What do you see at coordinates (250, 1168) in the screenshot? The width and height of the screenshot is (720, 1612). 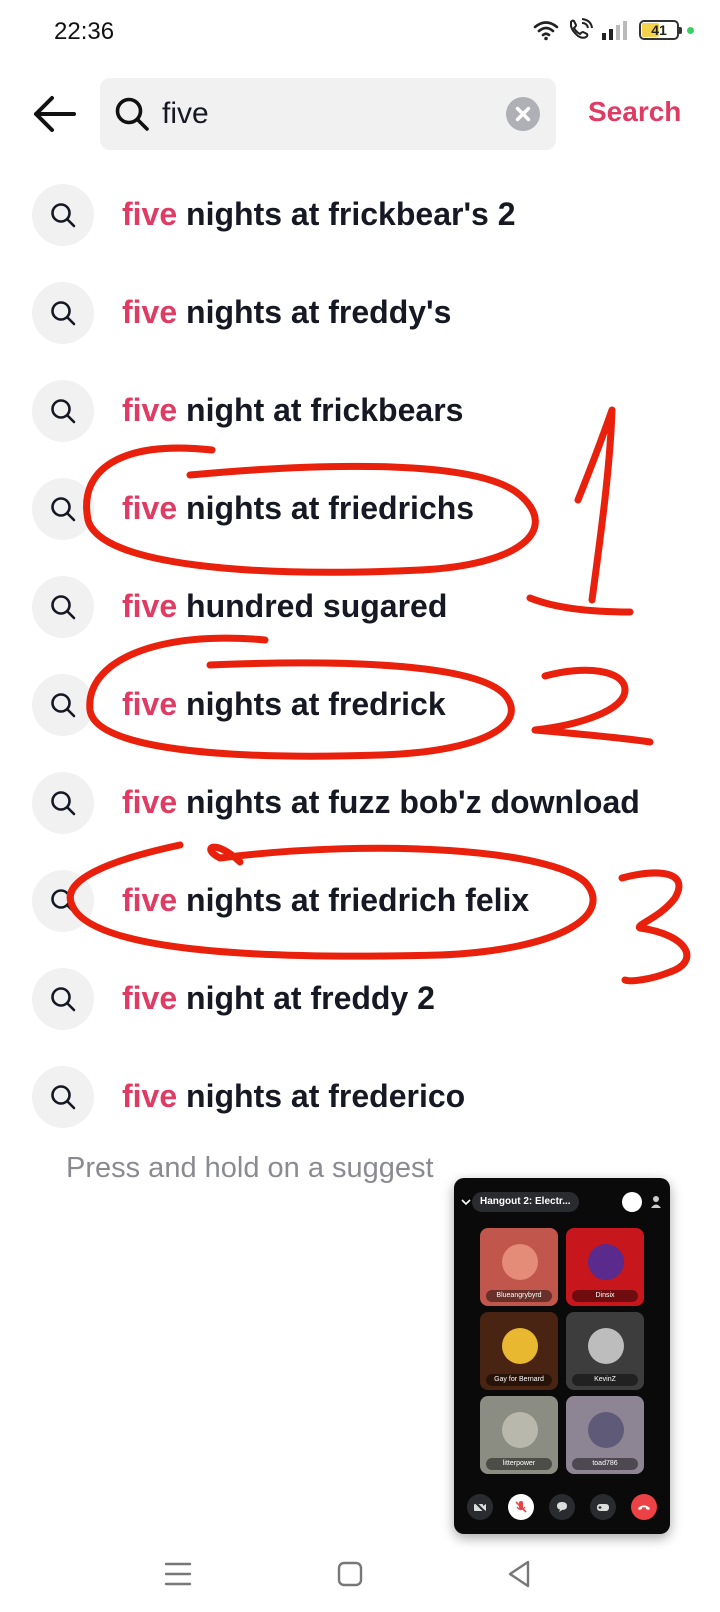 I see `press-and-hold-hint: Press and hold on a suggest` at bounding box center [250, 1168].